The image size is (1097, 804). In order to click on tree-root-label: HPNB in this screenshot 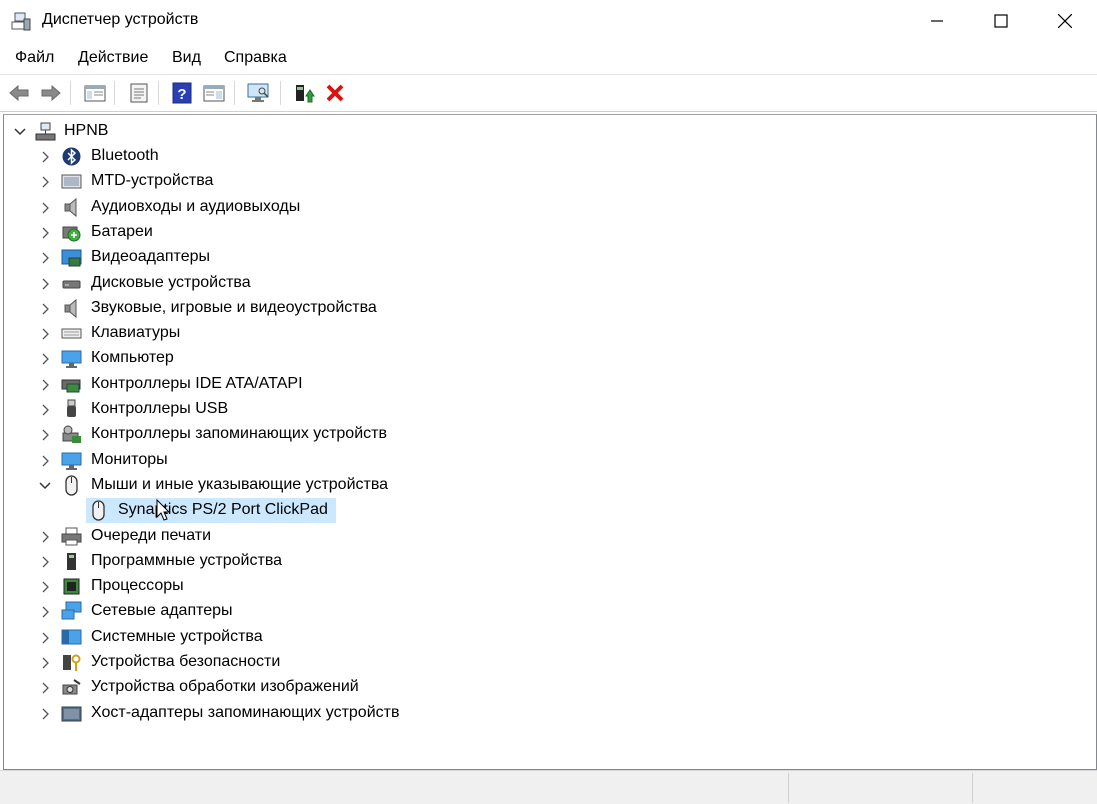, I will do `click(86, 130)`.